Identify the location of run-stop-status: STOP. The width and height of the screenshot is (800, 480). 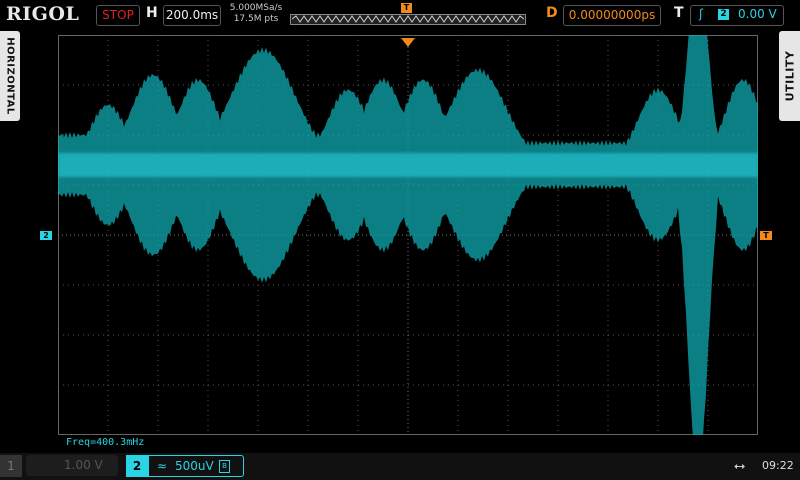
(118, 15).